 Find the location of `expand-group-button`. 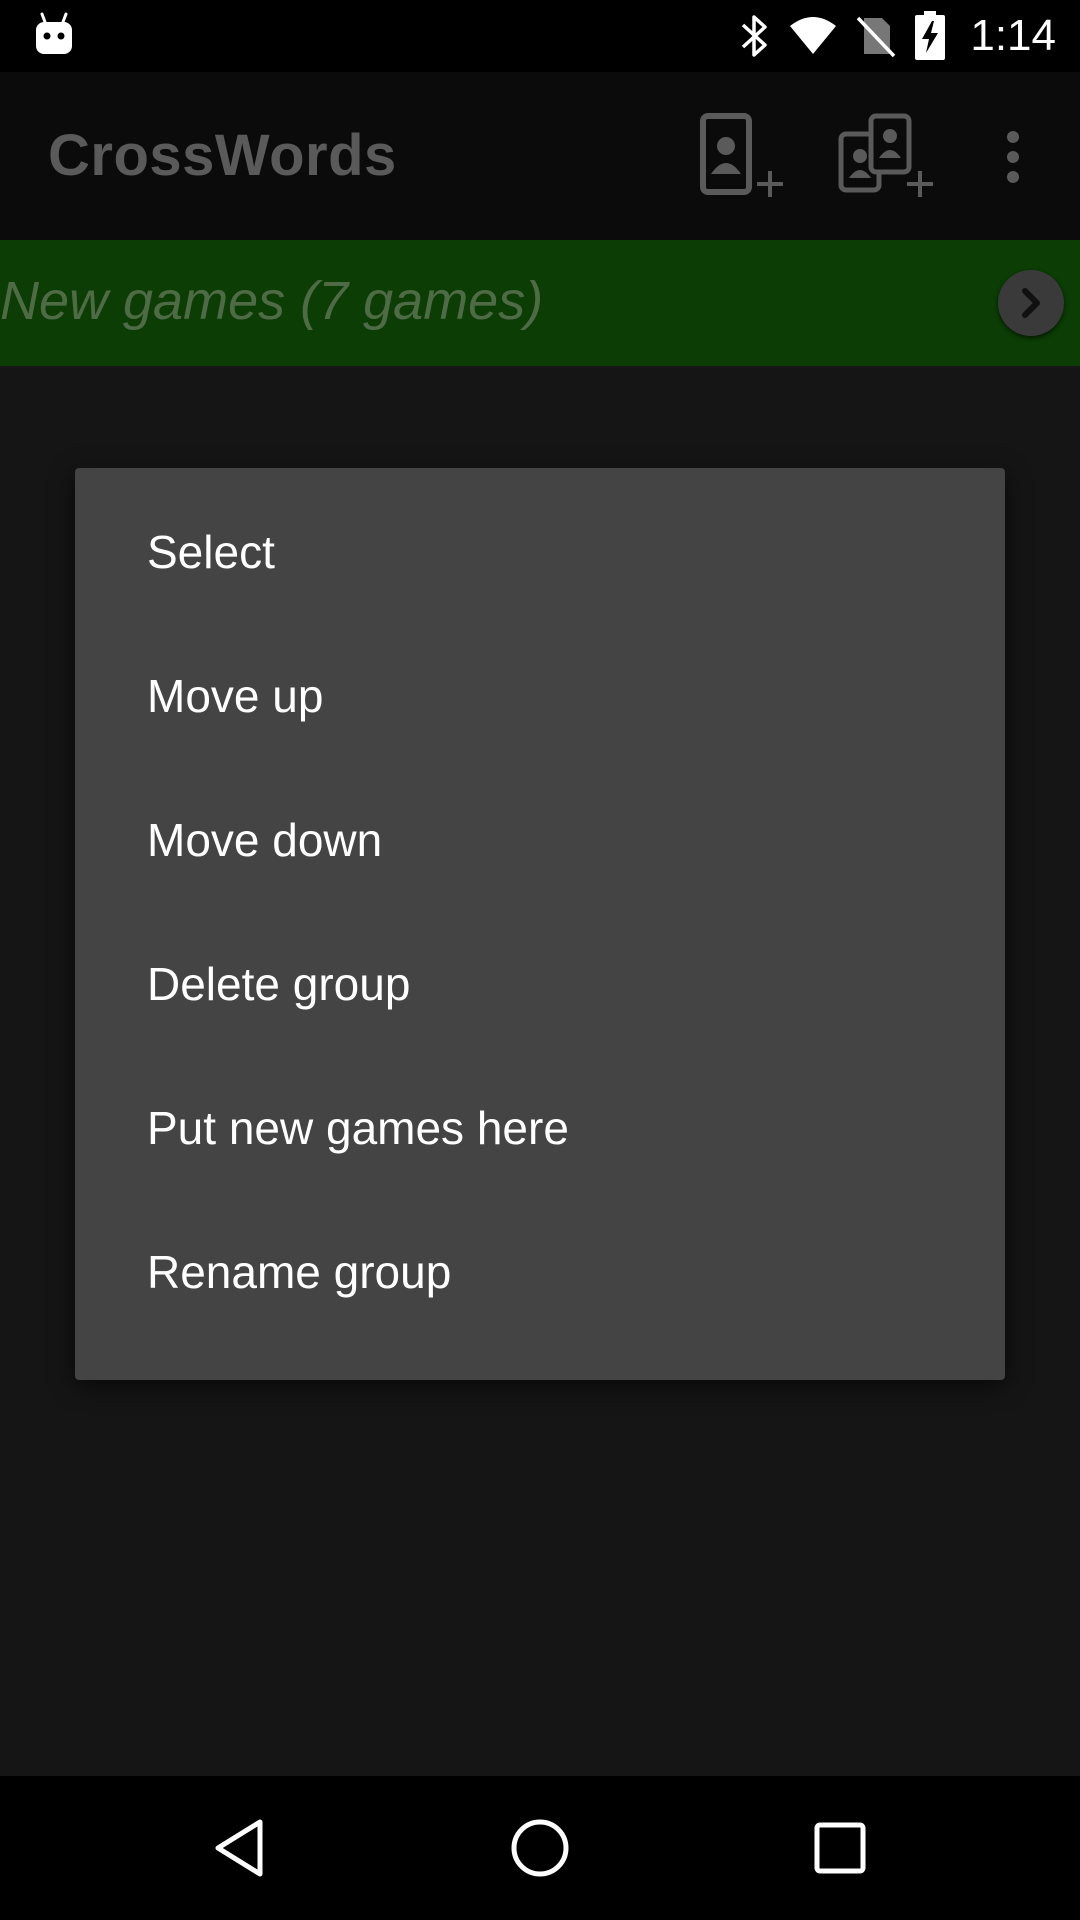

expand-group-button is located at coordinates (1031, 303).